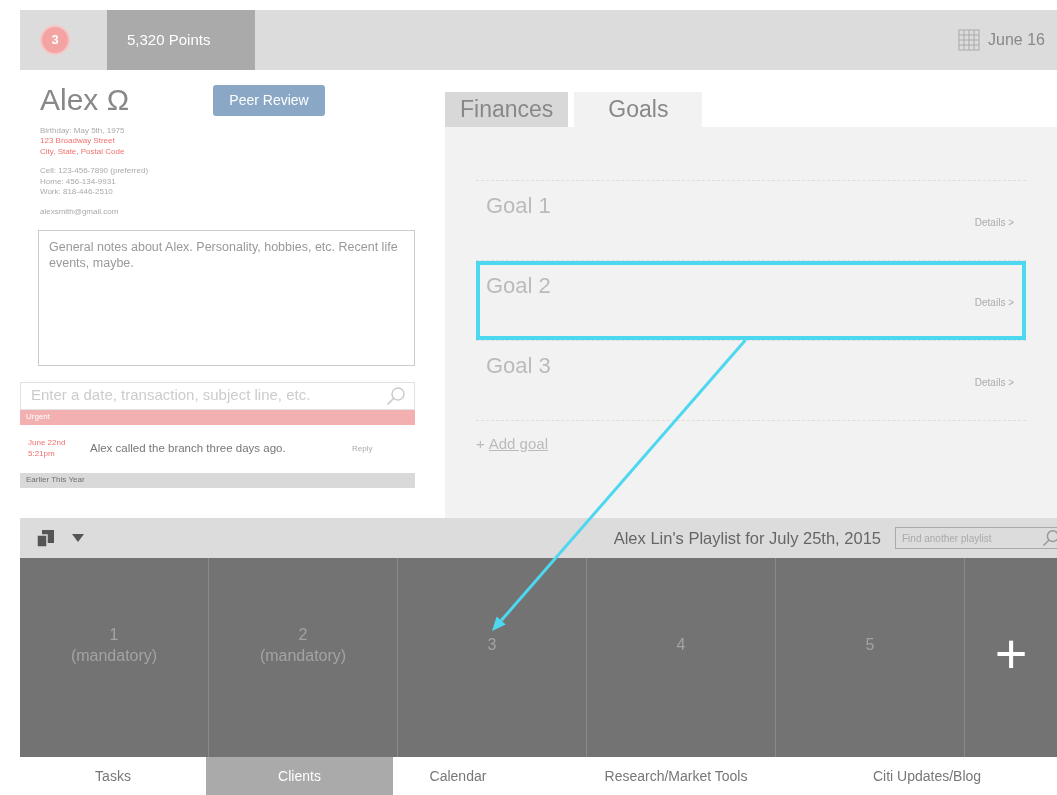  Describe the element at coordinates (83, 131) in the screenshot. I see `birthday-text: Birthday: May 5th, 1975` at that location.